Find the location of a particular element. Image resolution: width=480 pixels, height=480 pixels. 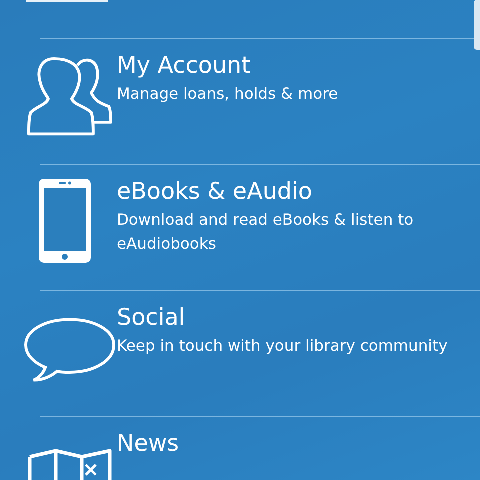

item-title: My Account is located at coordinates (184, 66).